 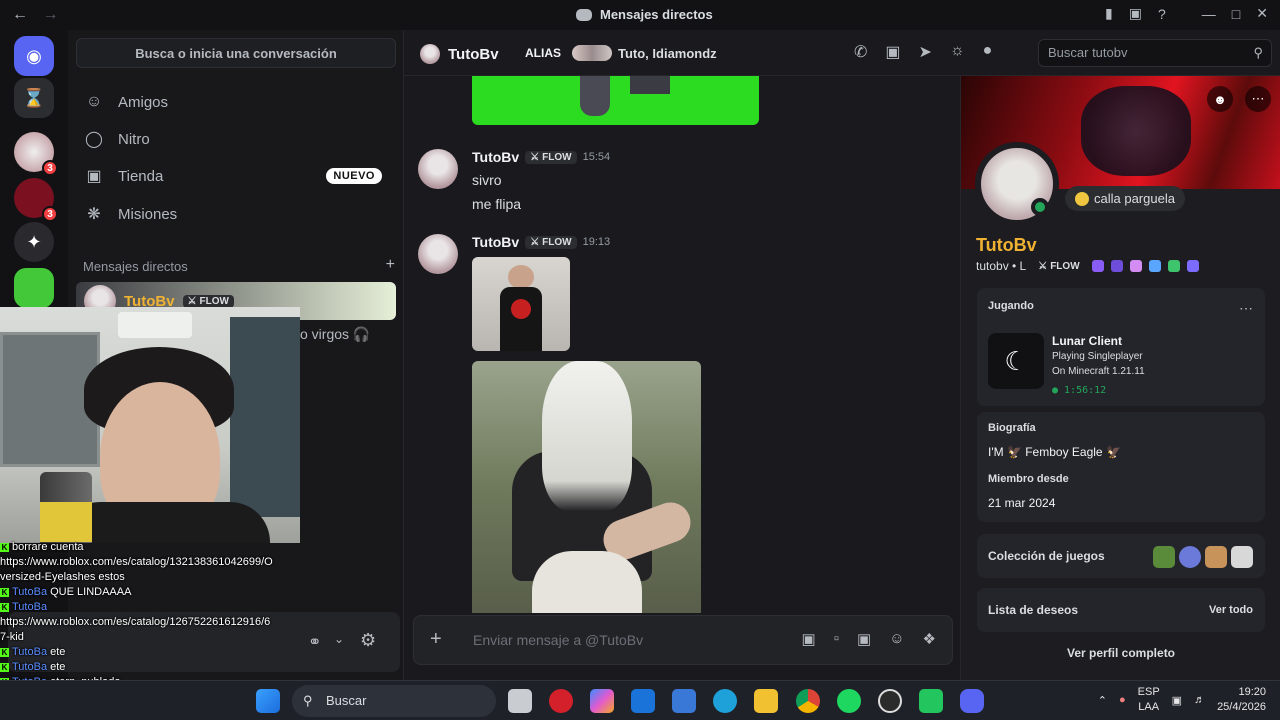 What do you see at coordinates (684, 701) in the screenshot?
I see `store-icon` at bounding box center [684, 701].